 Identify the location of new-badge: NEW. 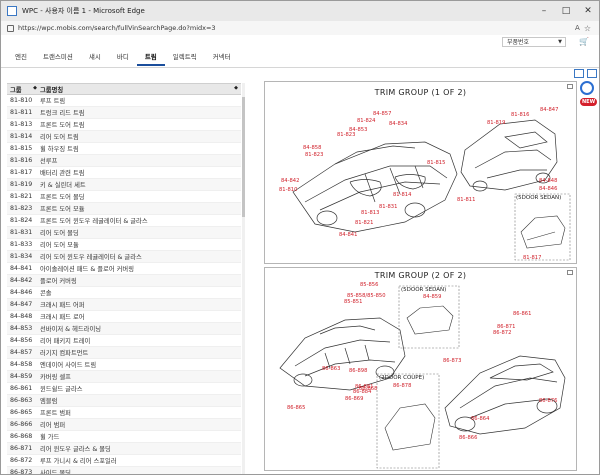
(589, 102).